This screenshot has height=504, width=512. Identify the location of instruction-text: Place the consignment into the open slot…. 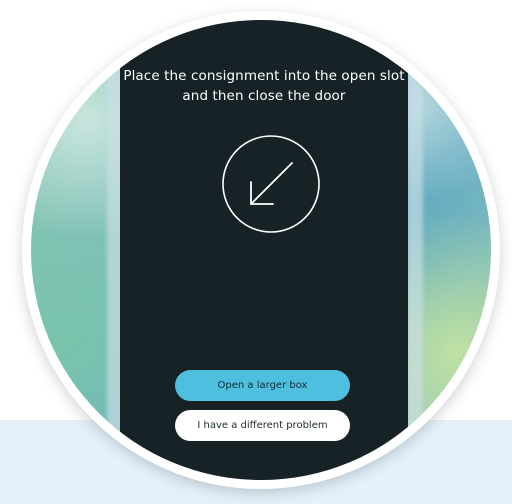
(264, 86).